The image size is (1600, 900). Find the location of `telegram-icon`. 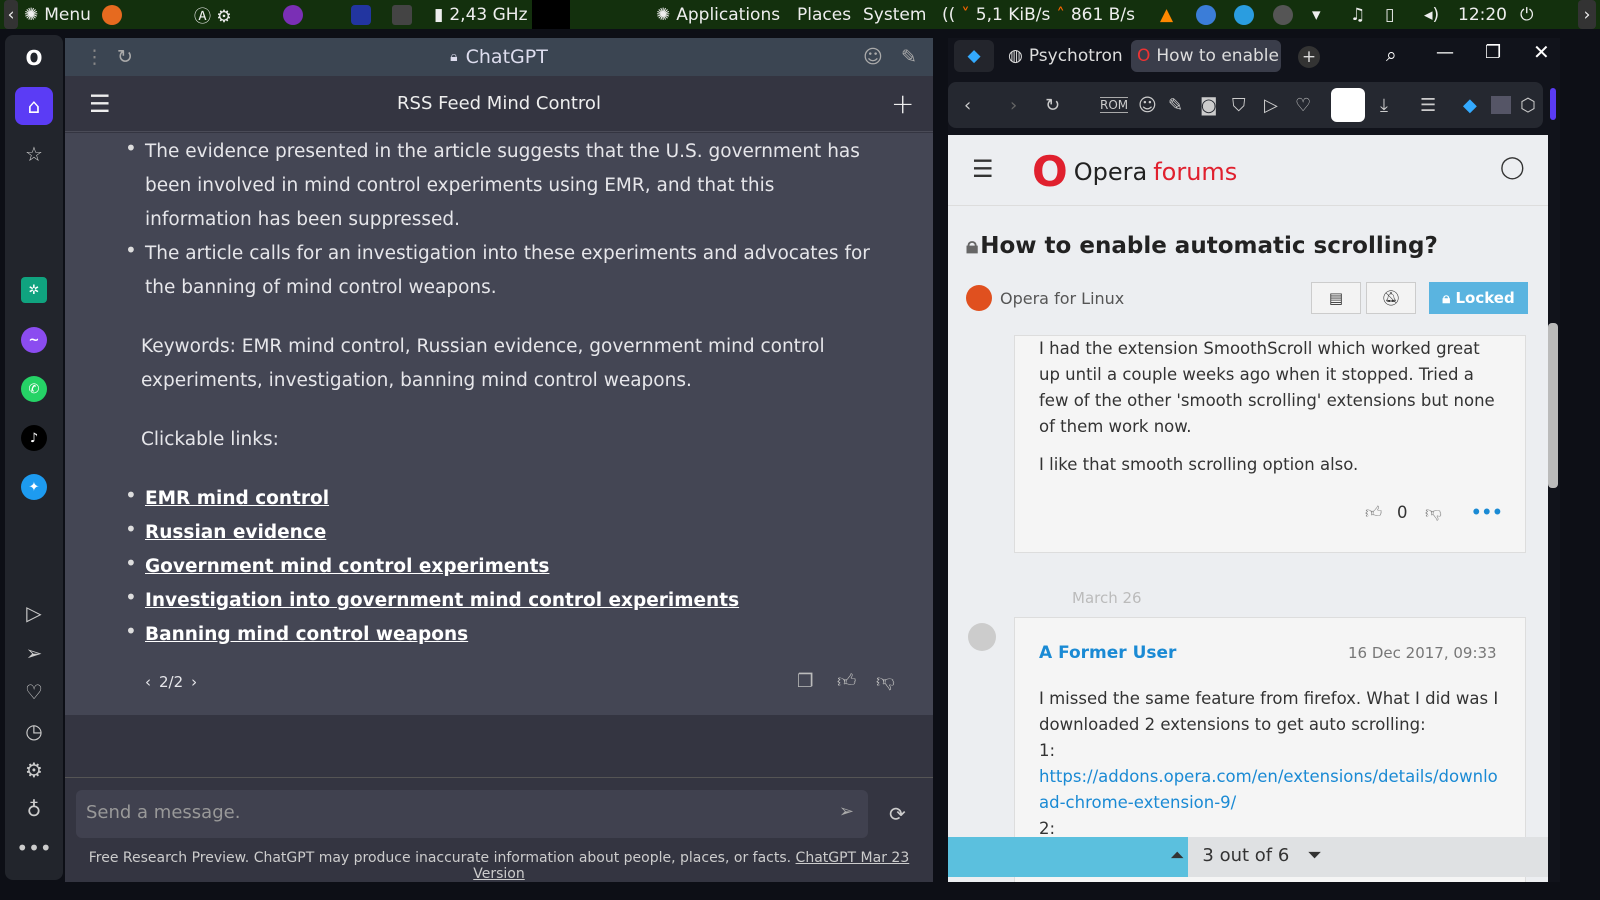

telegram-icon is located at coordinates (1244, 14).